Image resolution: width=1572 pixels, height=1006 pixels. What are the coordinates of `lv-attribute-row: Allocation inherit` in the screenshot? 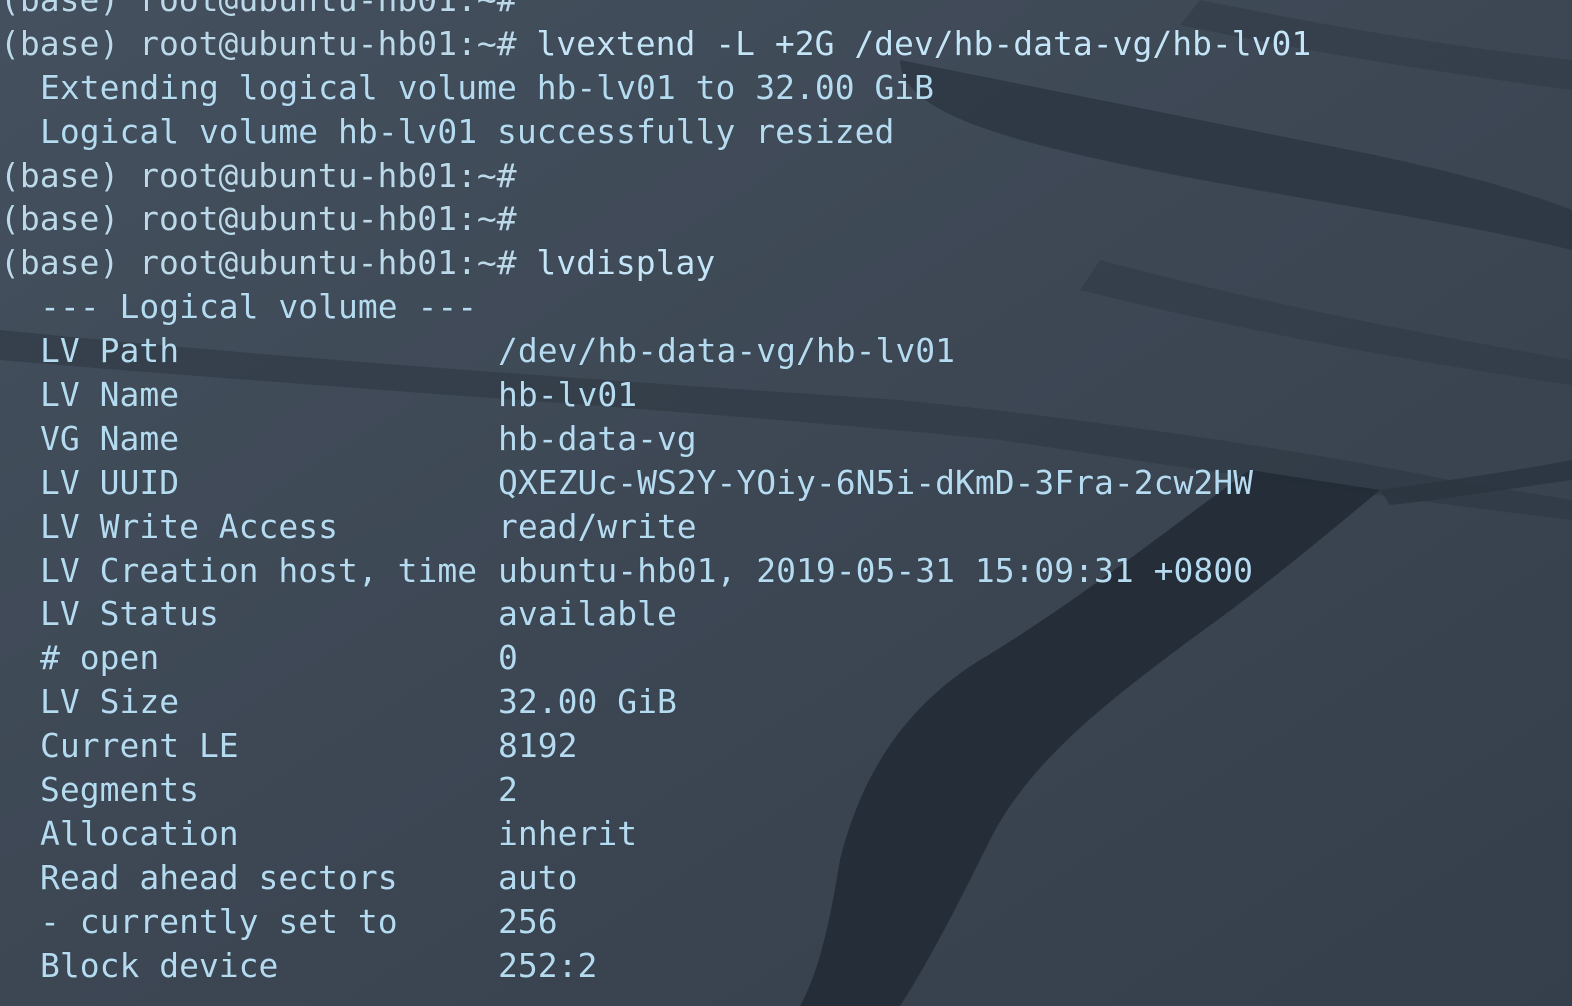 It's located at (786, 834).